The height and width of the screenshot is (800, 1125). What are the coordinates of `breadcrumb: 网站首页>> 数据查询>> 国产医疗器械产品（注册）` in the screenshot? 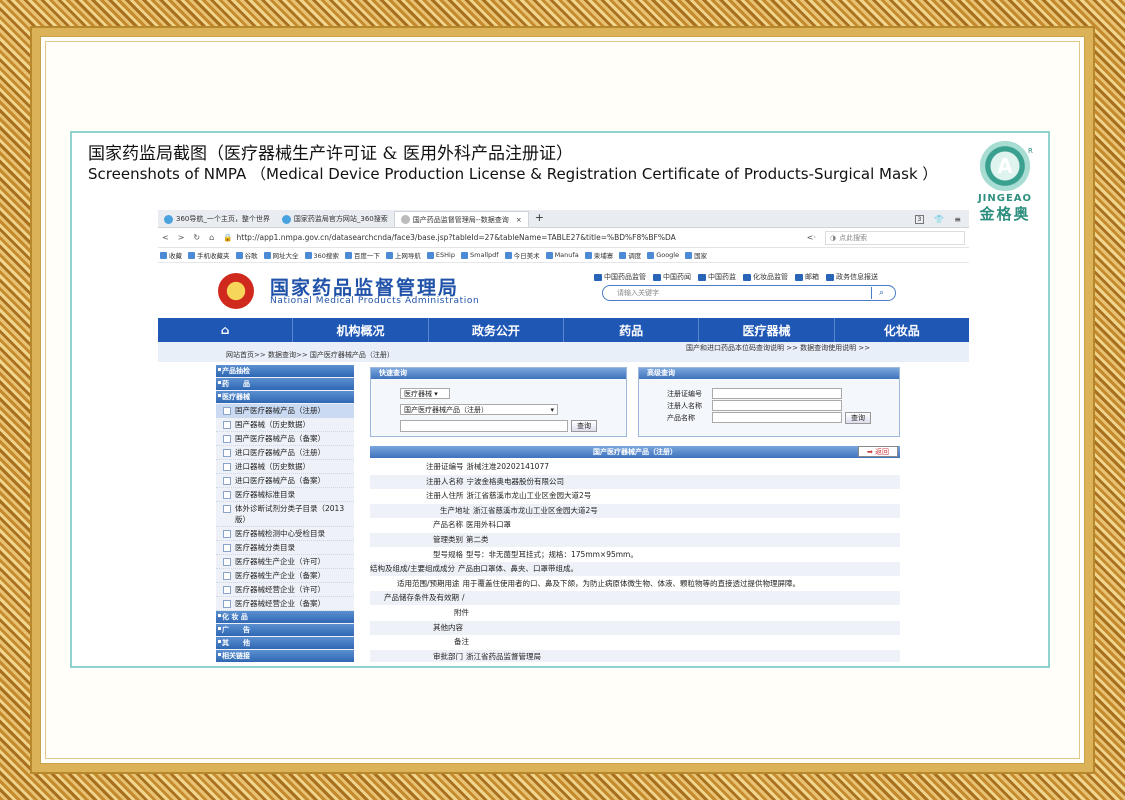 It's located at (310, 355).